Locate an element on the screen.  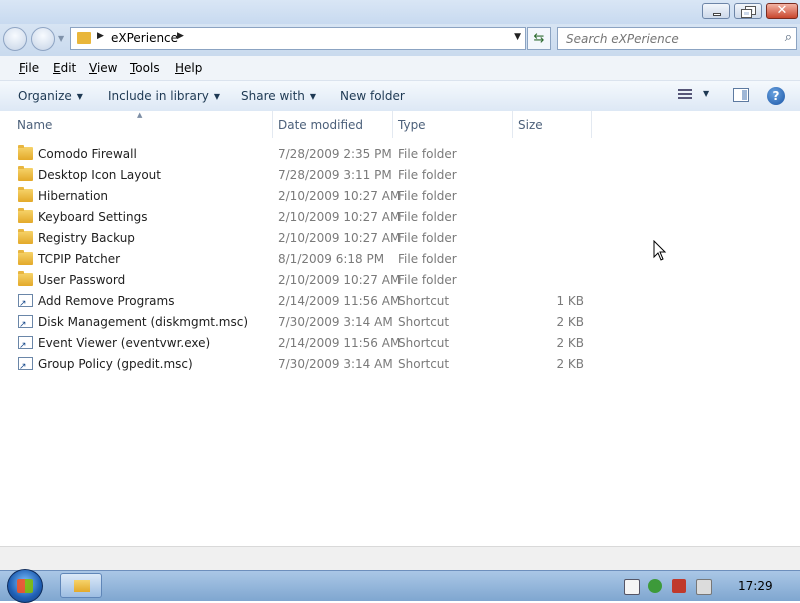
file-date: 7/28/2009 3:11 PM is located at coordinates (335, 175).